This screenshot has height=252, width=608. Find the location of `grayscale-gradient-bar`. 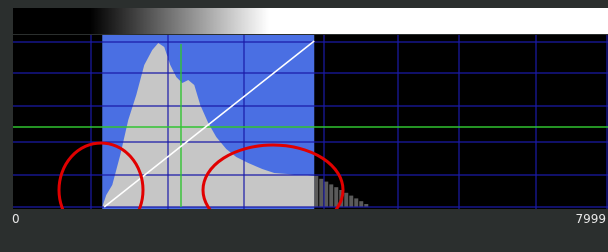

grayscale-gradient-bar is located at coordinates (310, 21).